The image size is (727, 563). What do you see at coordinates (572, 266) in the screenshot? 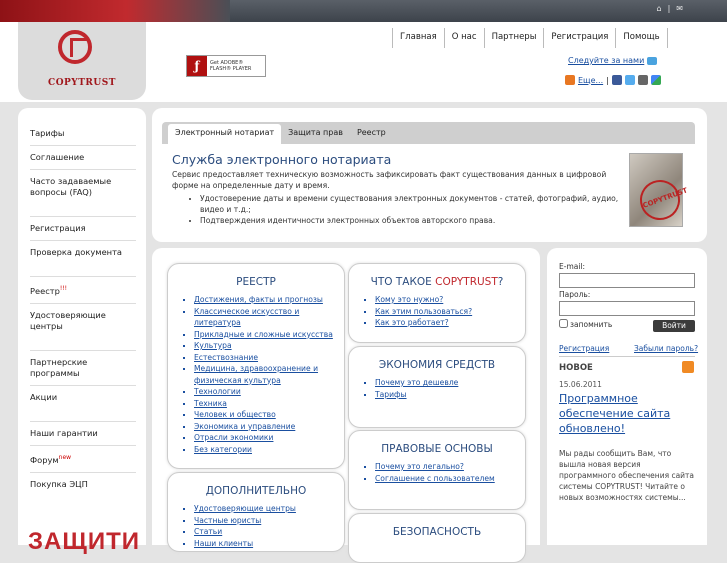
I see `email-label: E-mail:` at bounding box center [572, 266].